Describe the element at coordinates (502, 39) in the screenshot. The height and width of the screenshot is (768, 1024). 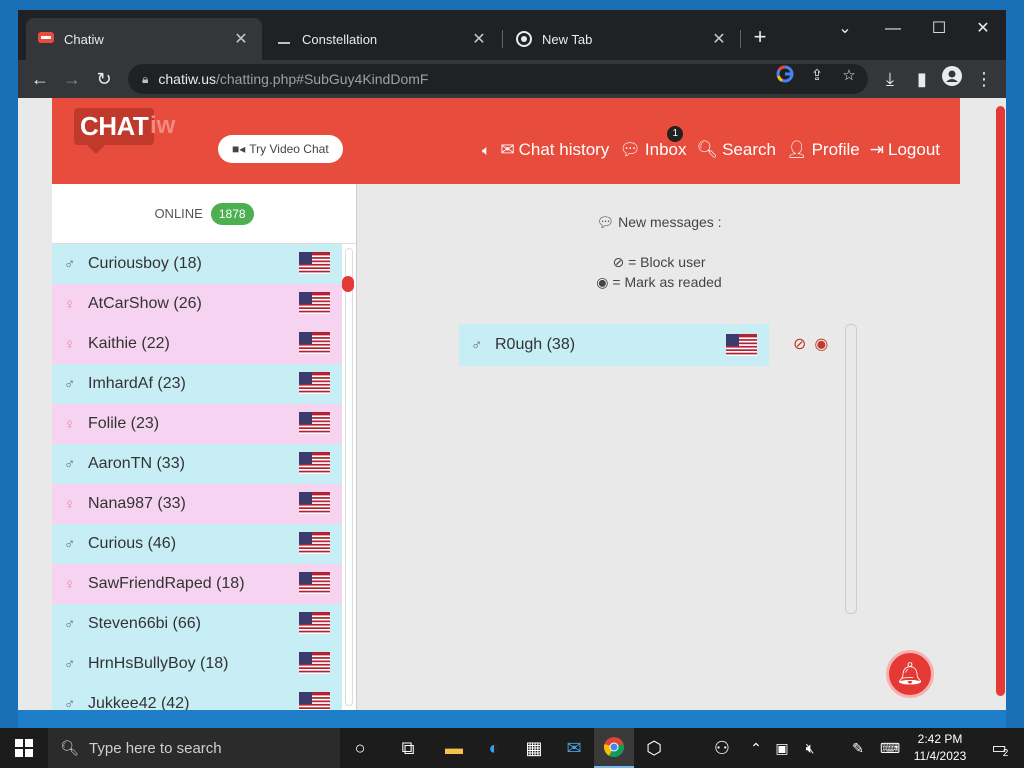
I see `tab-separator` at that location.